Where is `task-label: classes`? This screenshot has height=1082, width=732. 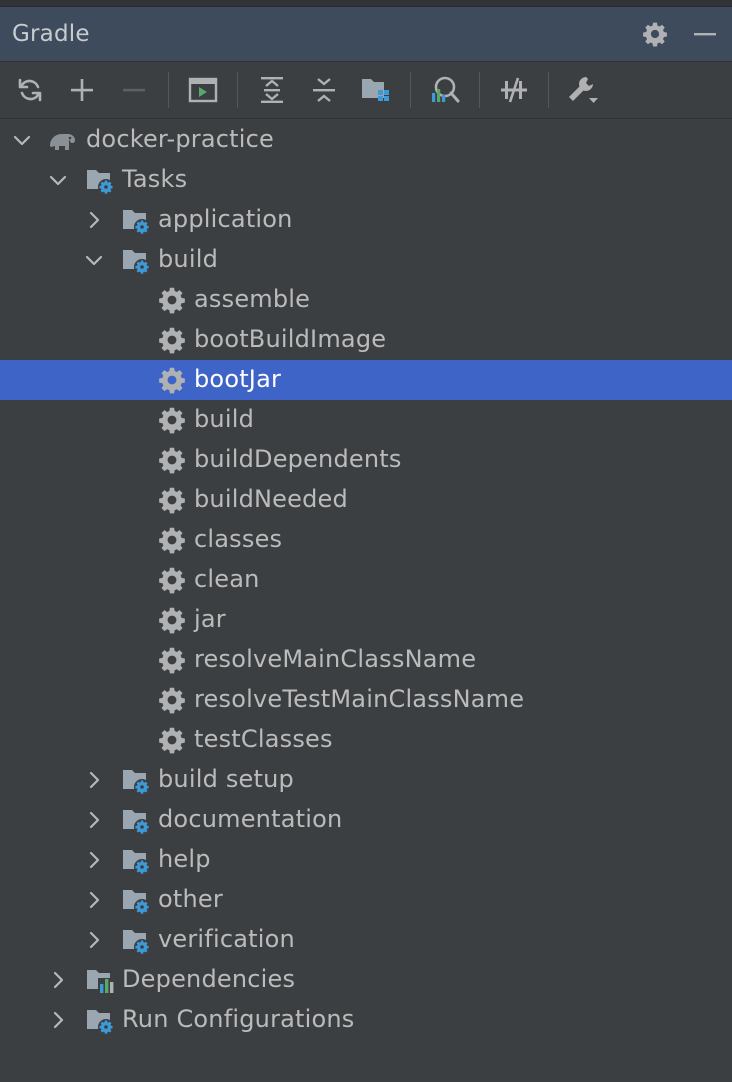 task-label: classes is located at coordinates (238, 539).